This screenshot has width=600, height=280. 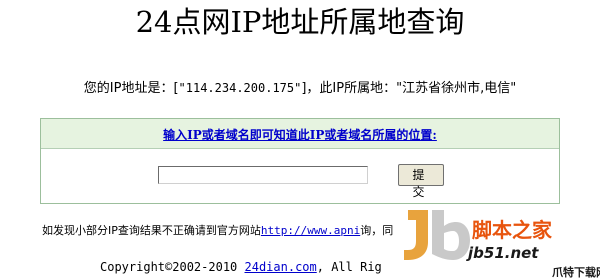 What do you see at coordinates (310, 230) in the screenshot?
I see `official-site-link: http://www.apni` at bounding box center [310, 230].